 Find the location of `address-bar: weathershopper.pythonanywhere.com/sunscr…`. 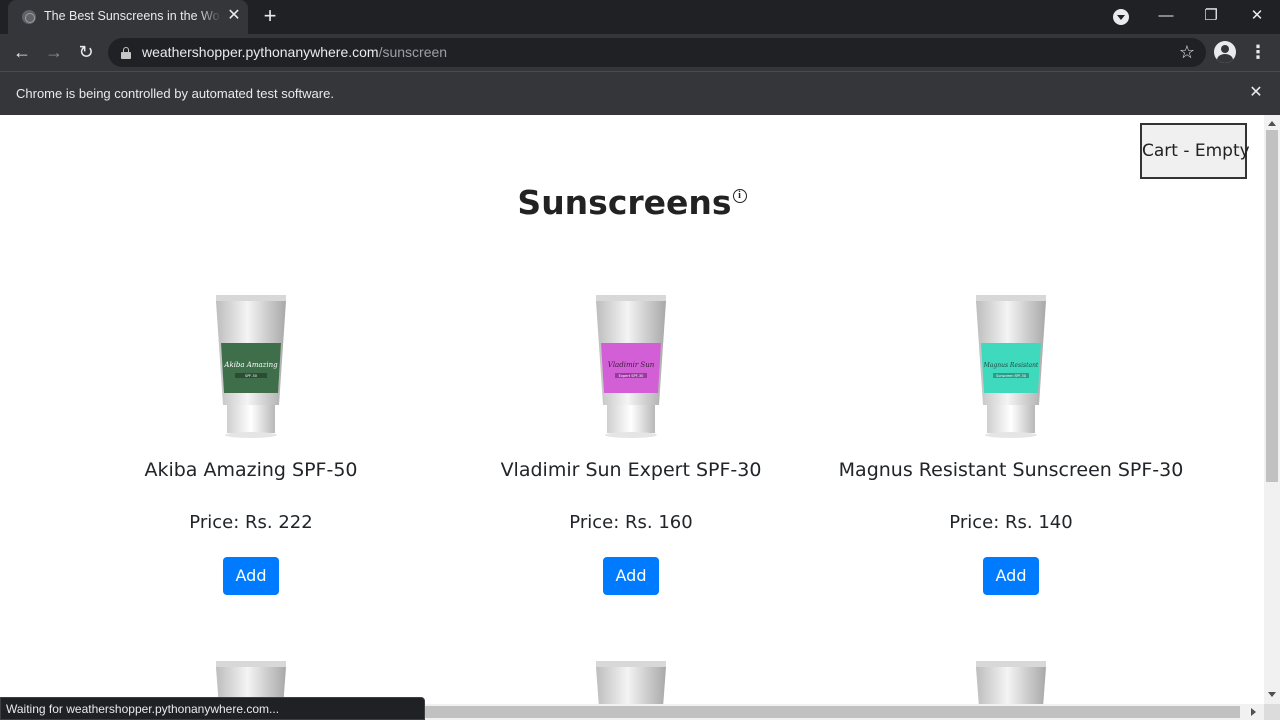

address-bar: weathershopper.pythonanywhere.com/sunscr… is located at coordinates (657, 52).